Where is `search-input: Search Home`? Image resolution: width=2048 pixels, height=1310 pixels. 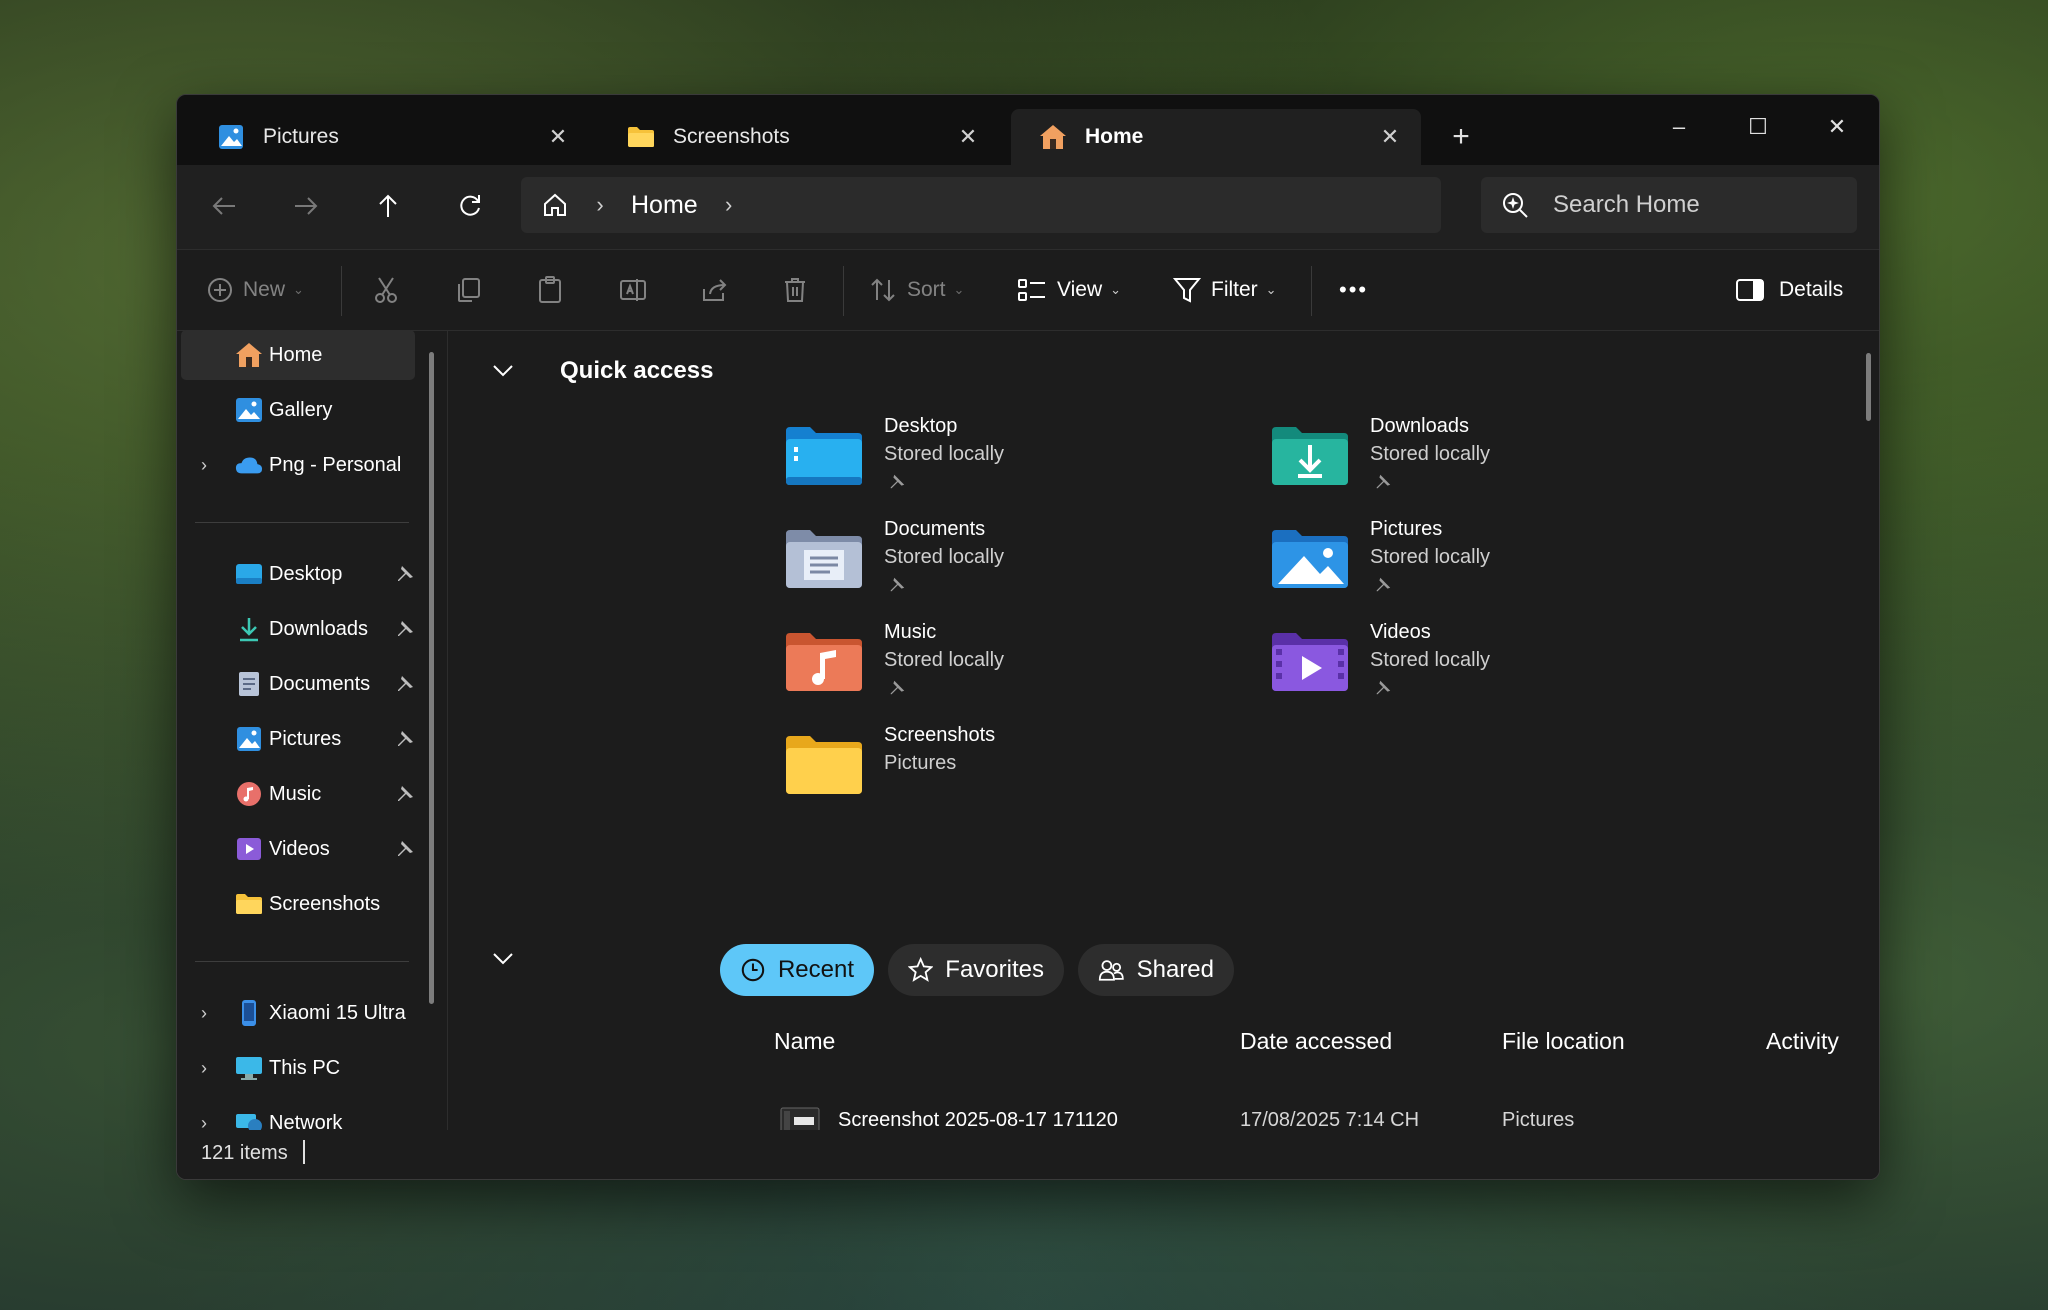
search-input: Search Home is located at coordinates (1626, 205).